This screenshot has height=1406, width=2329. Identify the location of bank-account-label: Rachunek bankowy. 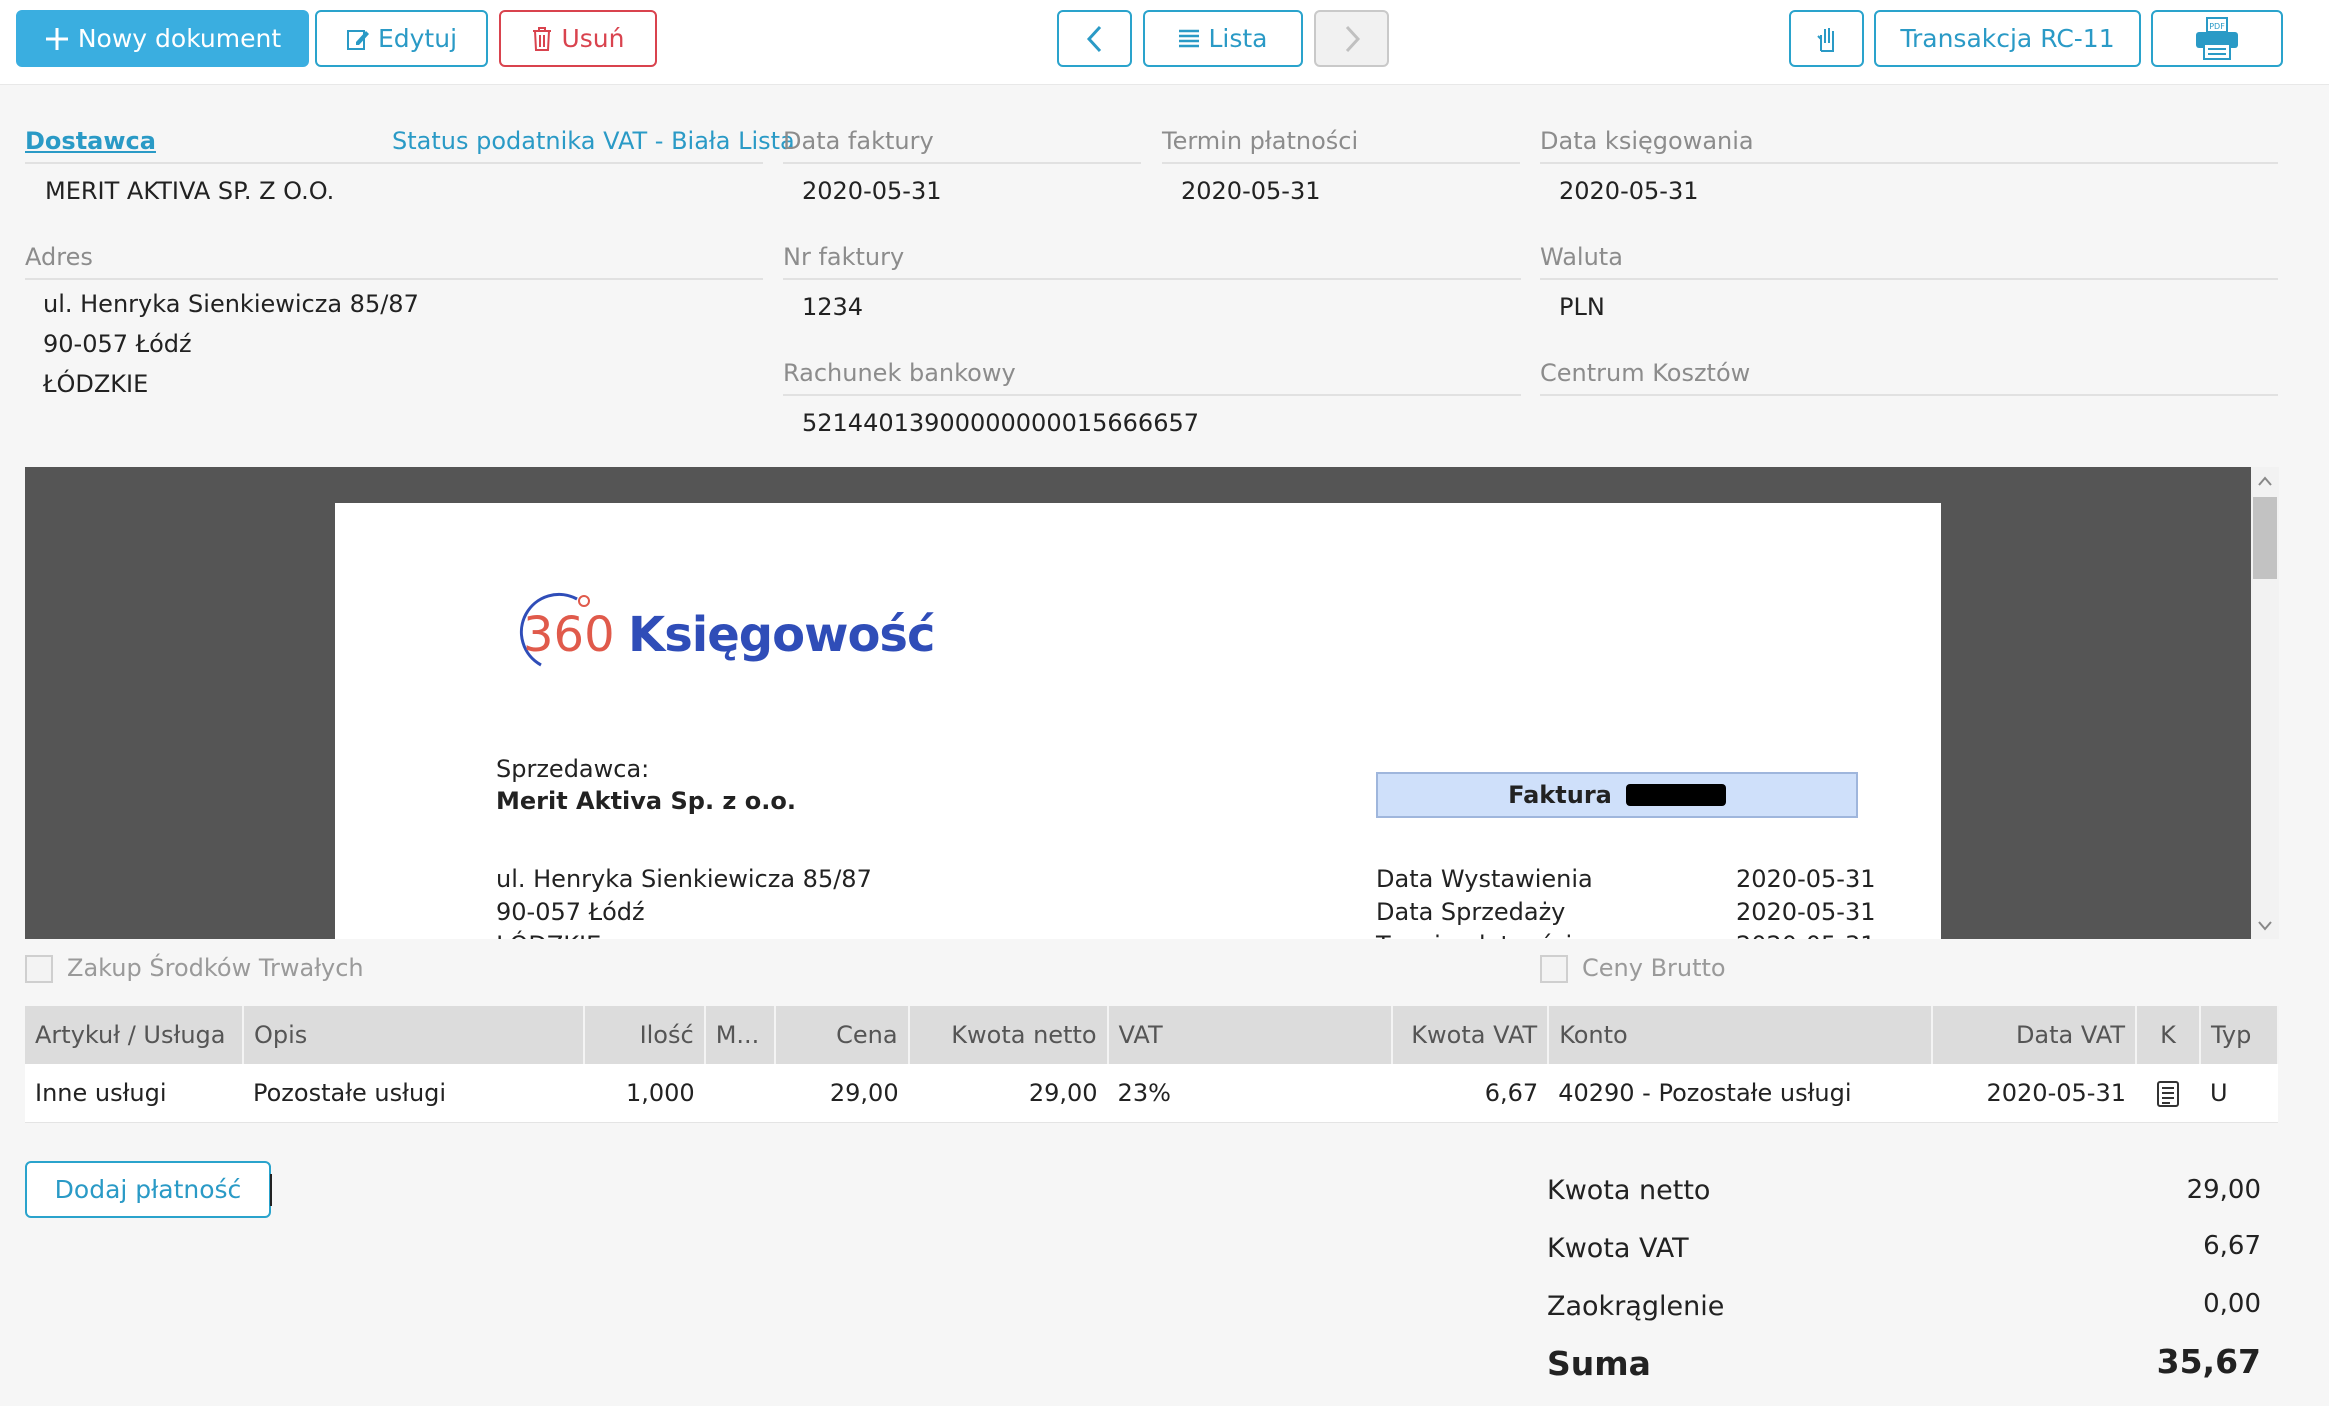
(899, 373).